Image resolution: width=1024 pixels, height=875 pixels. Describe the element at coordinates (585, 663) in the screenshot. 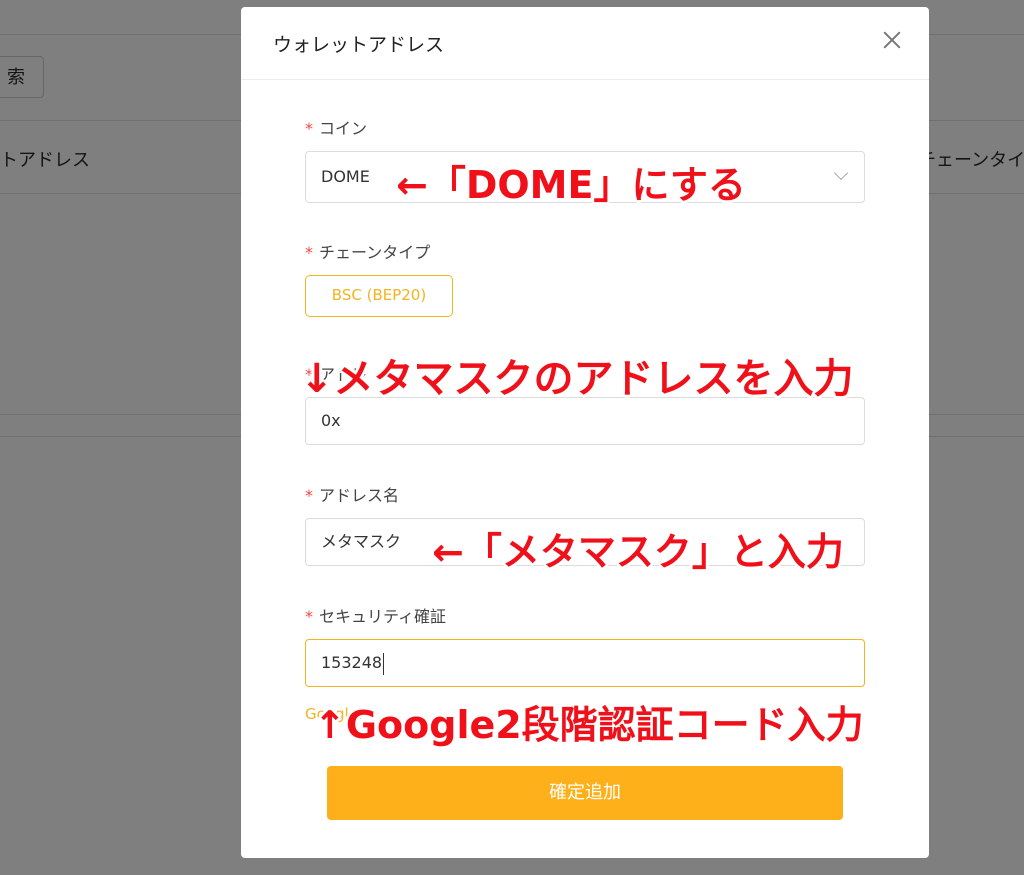

I see `security-code-input: 153248` at that location.